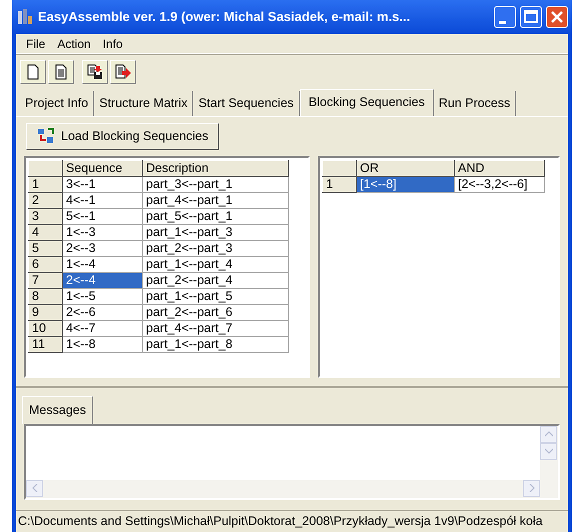 Image resolution: width=574 pixels, height=532 pixels. Describe the element at coordinates (25, 17) in the screenshot. I see `app-icon` at that location.